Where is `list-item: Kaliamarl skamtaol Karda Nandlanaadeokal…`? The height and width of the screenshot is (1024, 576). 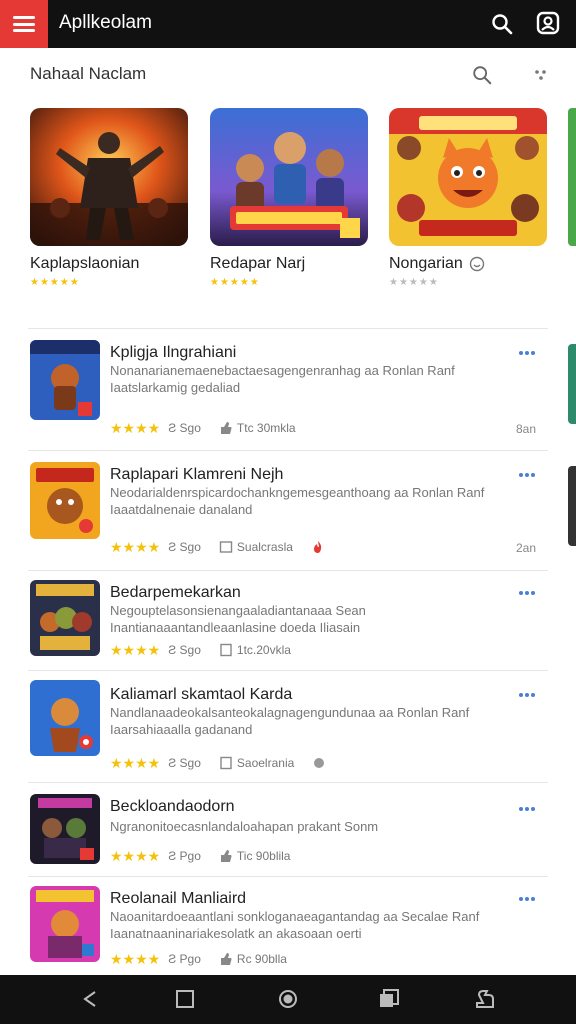 list-item: Kaliamarl skamtaol Karda Nandlanaadeokal… is located at coordinates (288, 730).